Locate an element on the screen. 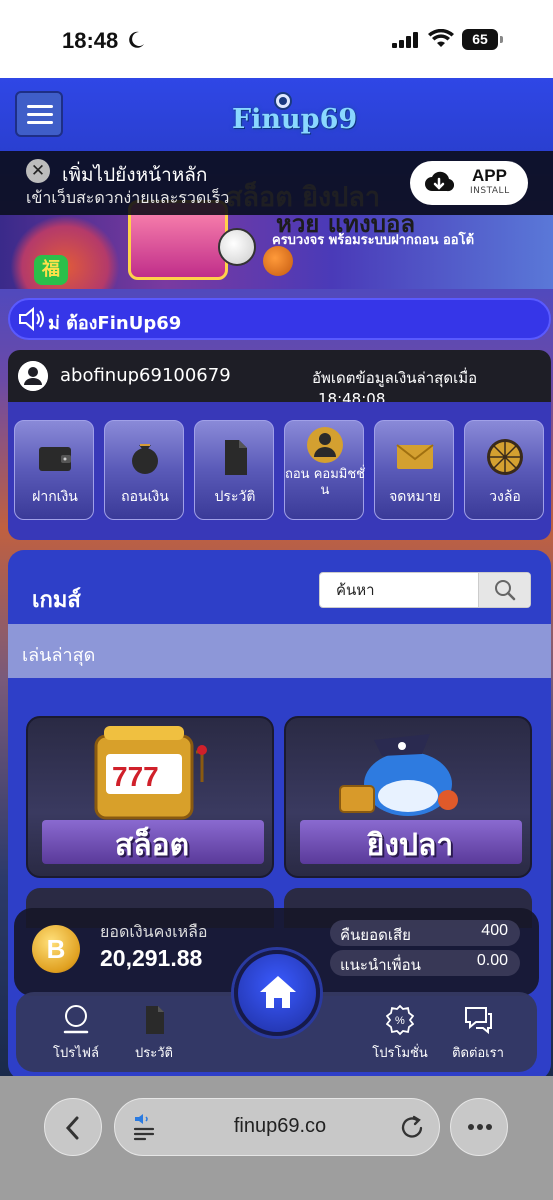 This screenshot has height=1200, width=553. chevron-left-icon is located at coordinates (72, 1128).